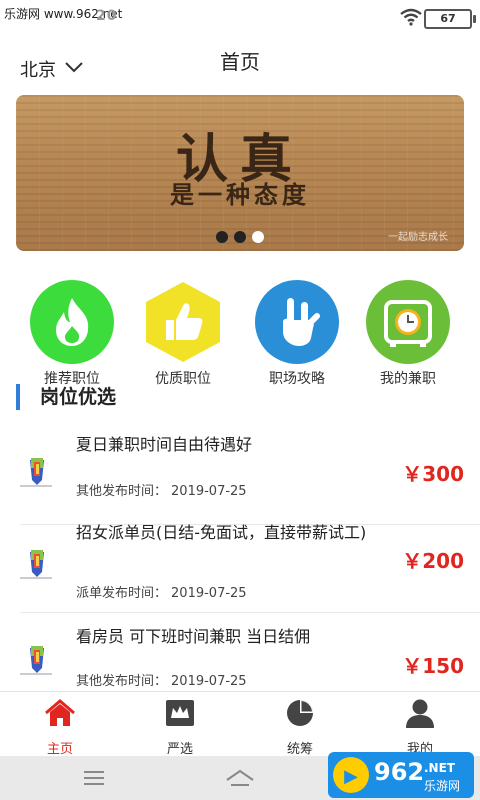  I want to click on status-bar: 乐游网 www.962.net 20 67, so click(240, 18).